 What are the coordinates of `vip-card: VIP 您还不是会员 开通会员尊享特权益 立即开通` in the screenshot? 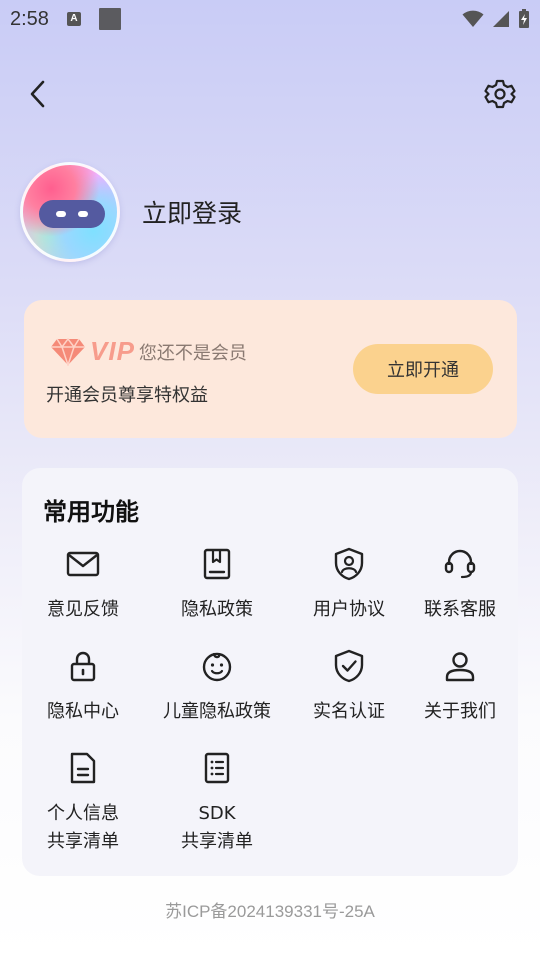 It's located at (270, 369).